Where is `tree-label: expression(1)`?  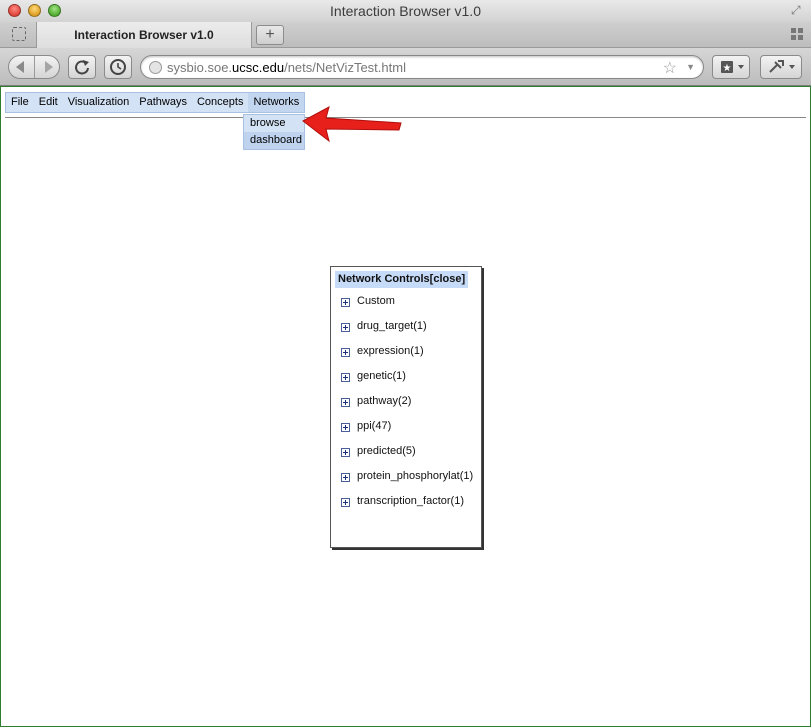 tree-label: expression(1) is located at coordinates (390, 351).